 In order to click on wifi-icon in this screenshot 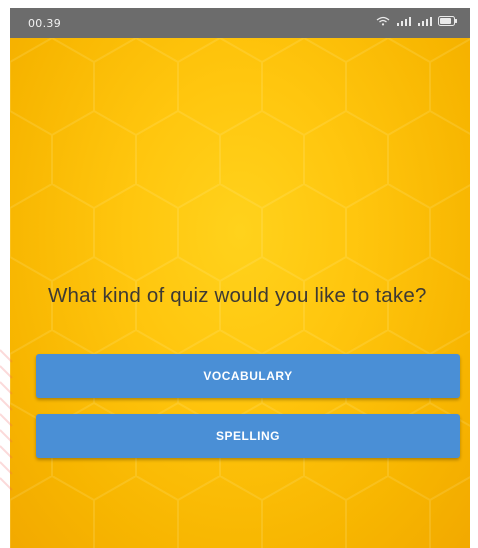, I will do `click(383, 21)`.